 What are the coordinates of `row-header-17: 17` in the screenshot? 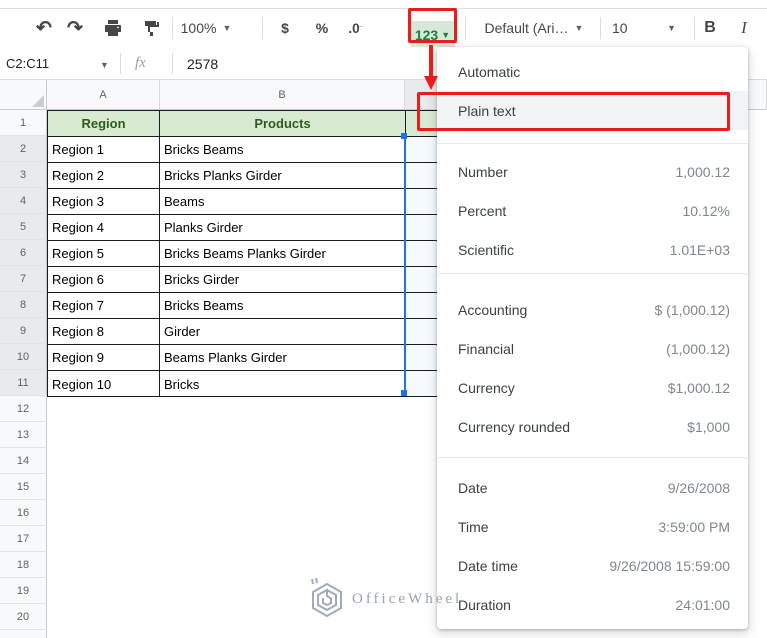 It's located at (23, 539).